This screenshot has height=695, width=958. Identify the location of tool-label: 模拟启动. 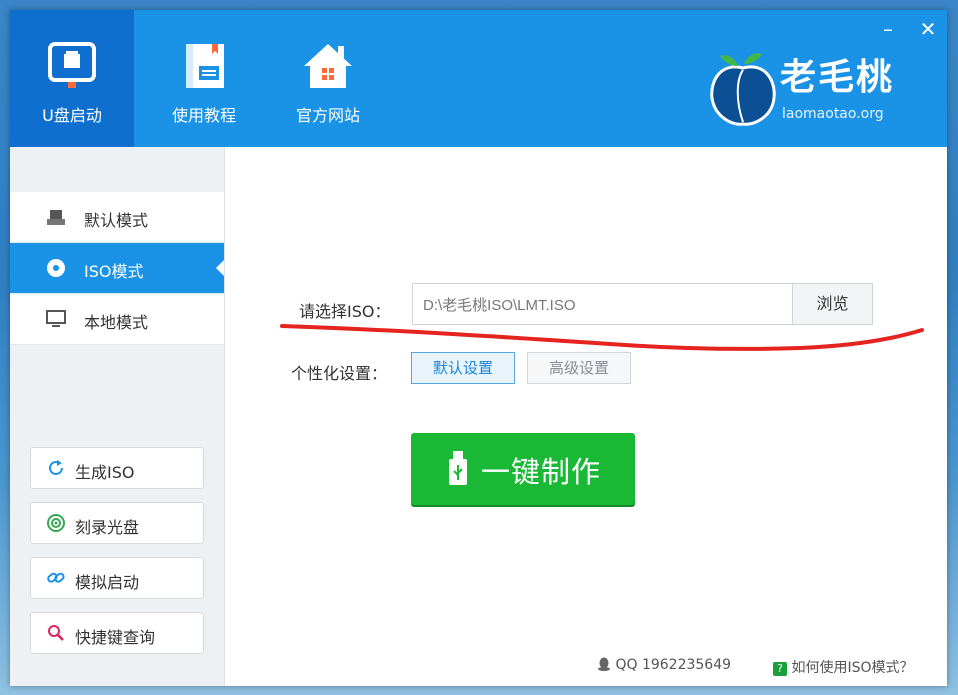
(107, 582).